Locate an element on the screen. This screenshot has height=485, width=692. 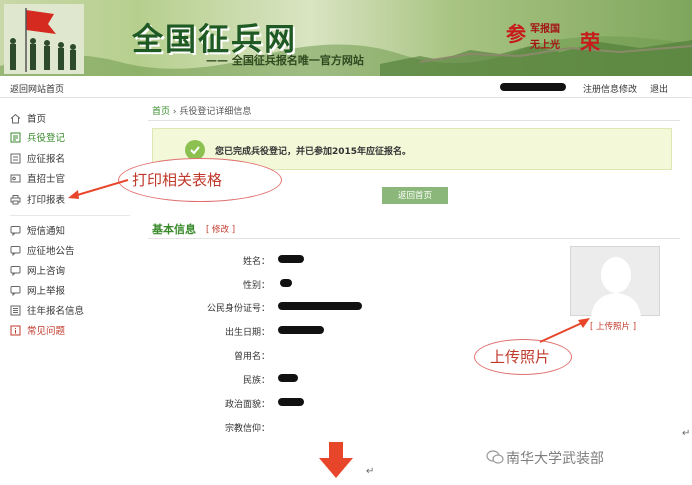
form-icon is located at coordinates (15, 158).